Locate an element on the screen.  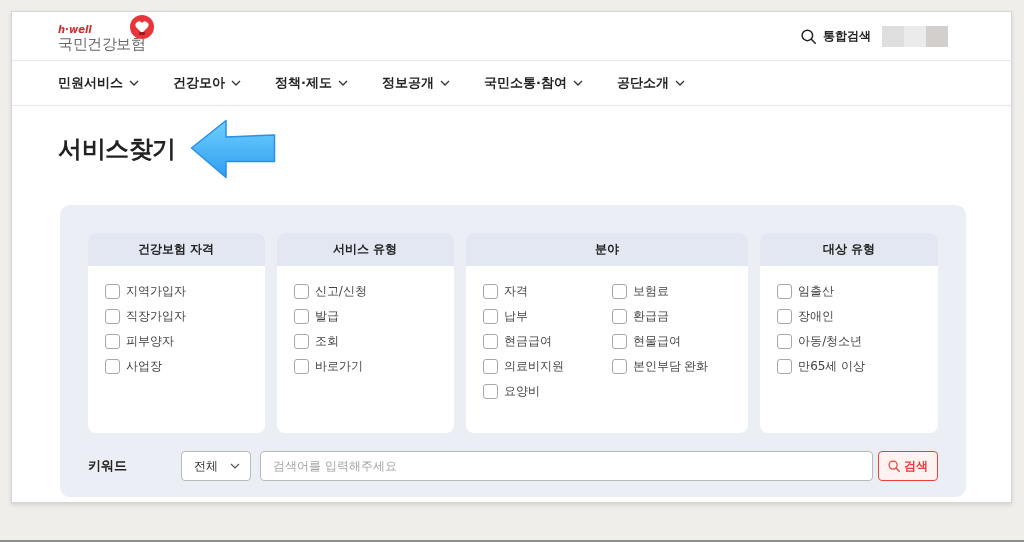
keyword-input: 검색어를 입력해주세요 is located at coordinates (566, 466).